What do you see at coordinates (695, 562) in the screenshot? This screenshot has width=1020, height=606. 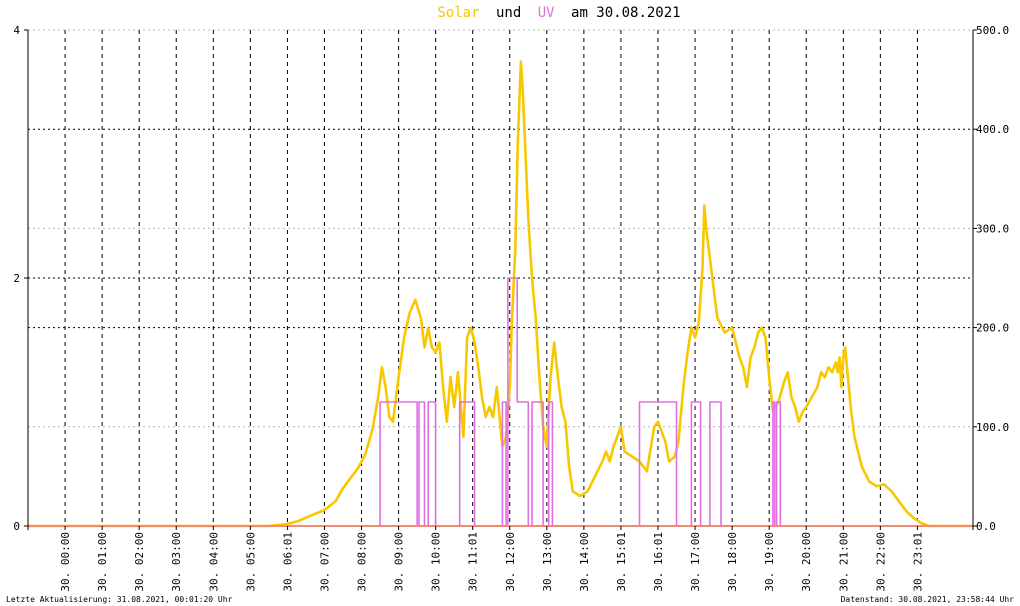 I see `x-tick-label: 30. 17:00` at bounding box center [695, 562].